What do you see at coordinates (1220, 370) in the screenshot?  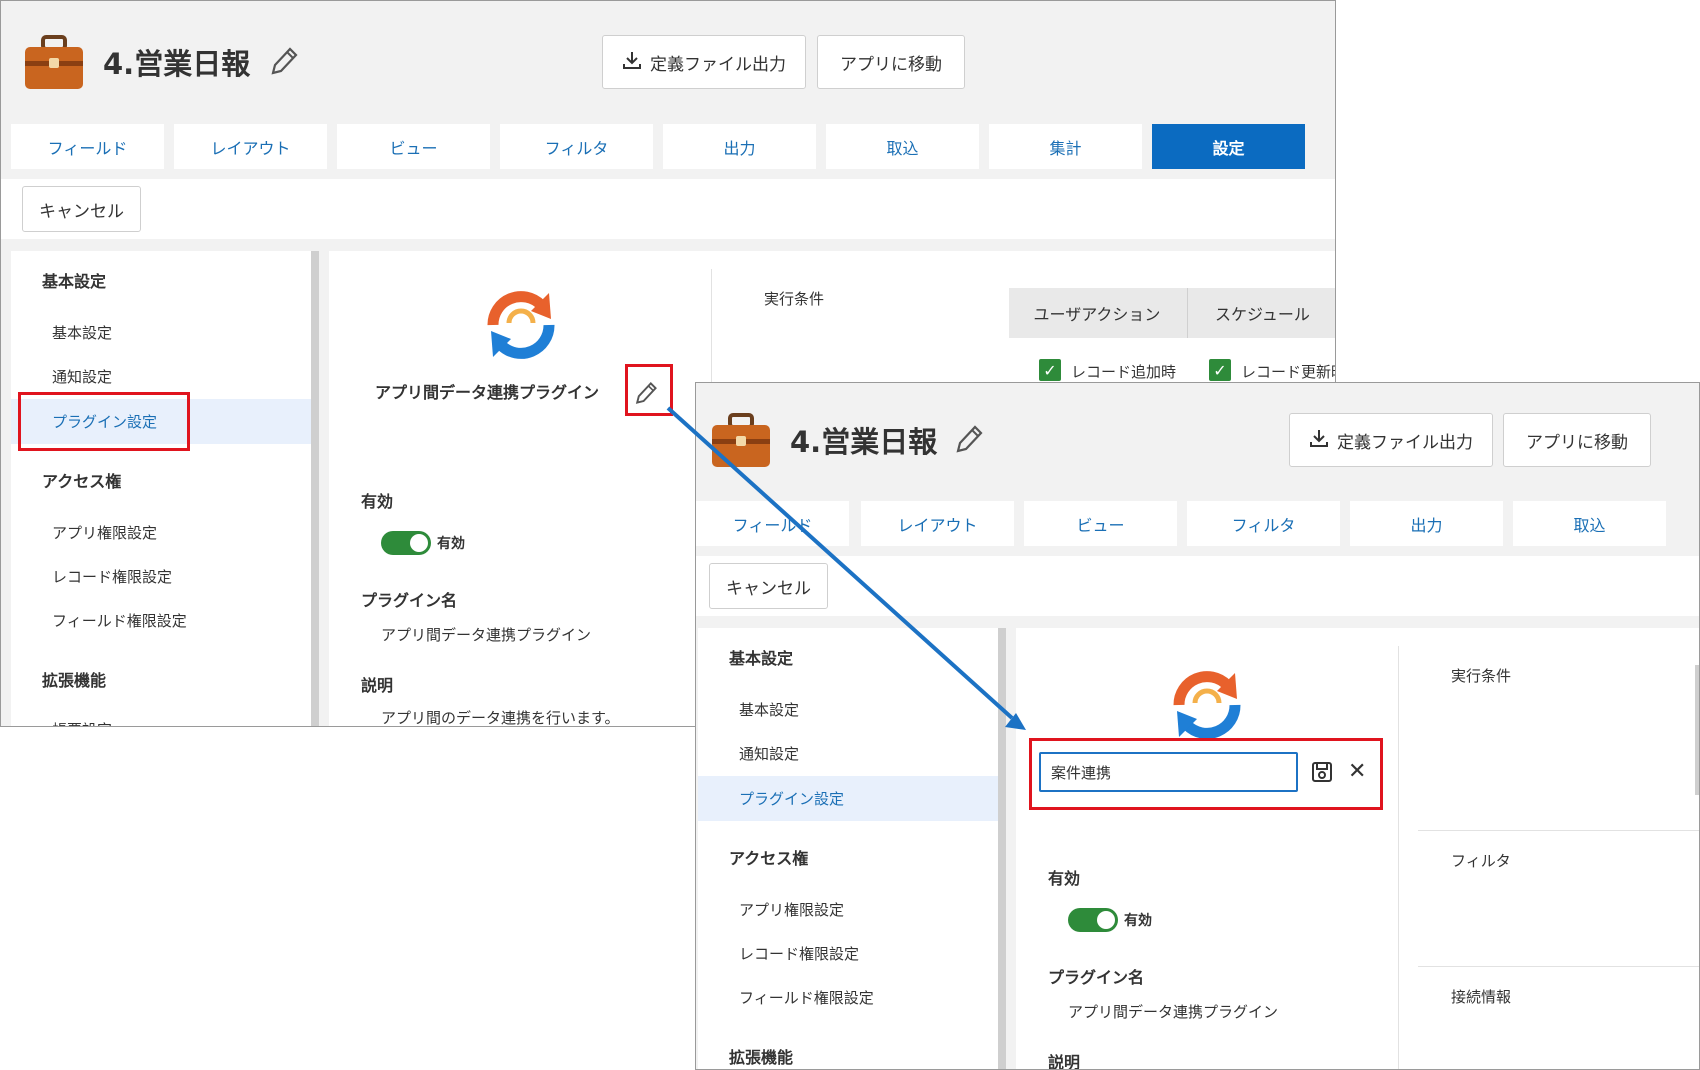 I see `check-record-update: ✓` at bounding box center [1220, 370].